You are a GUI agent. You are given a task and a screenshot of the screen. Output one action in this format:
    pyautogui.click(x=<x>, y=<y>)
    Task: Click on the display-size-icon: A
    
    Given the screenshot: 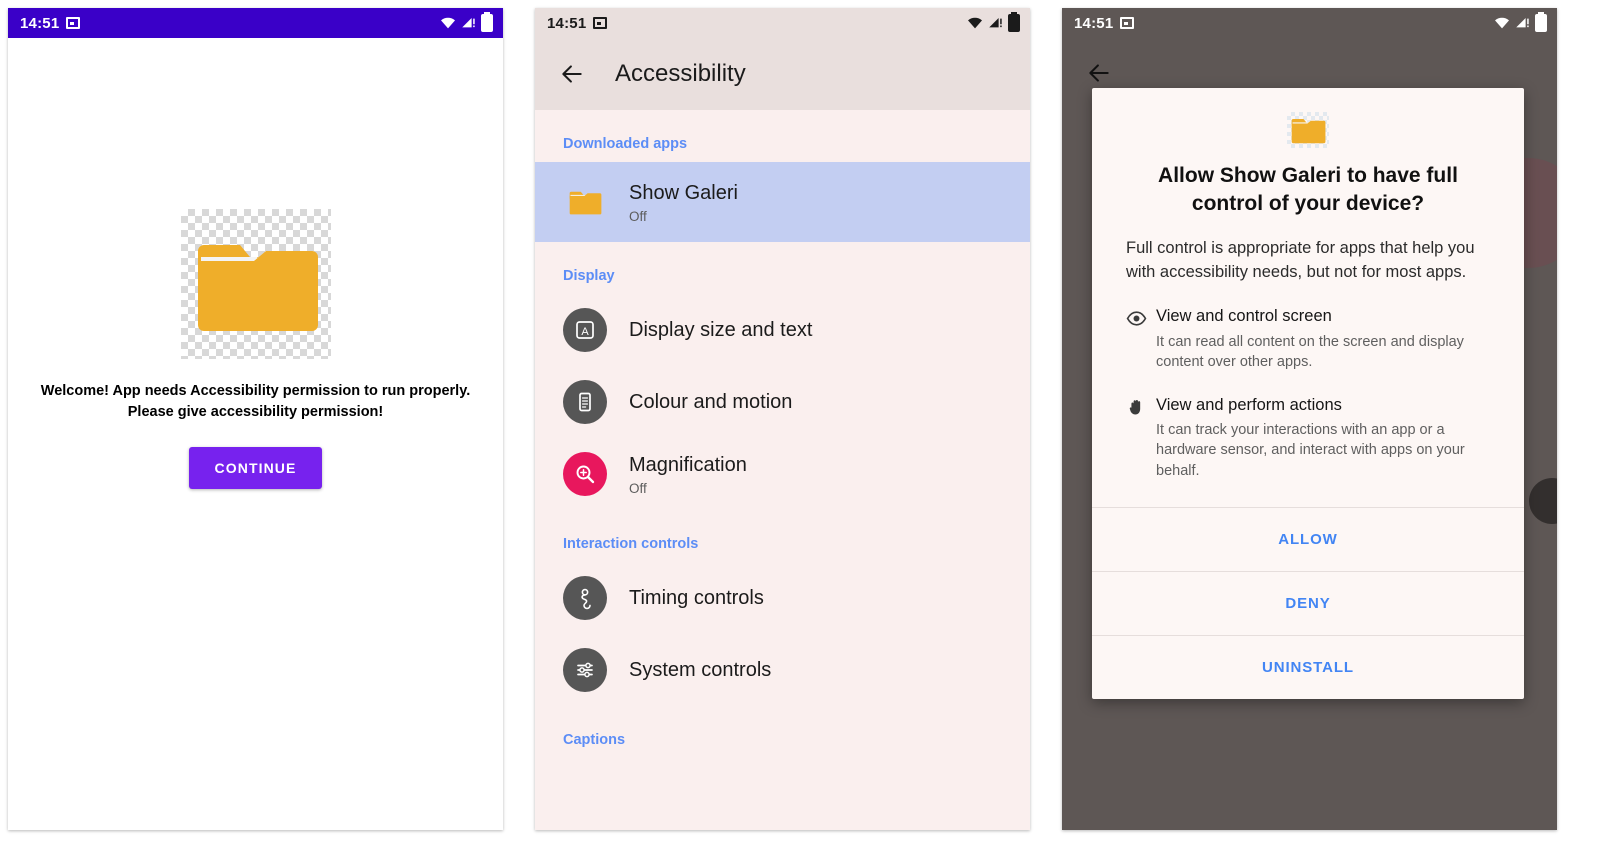 What is the action you would take?
    pyautogui.click(x=585, y=330)
    